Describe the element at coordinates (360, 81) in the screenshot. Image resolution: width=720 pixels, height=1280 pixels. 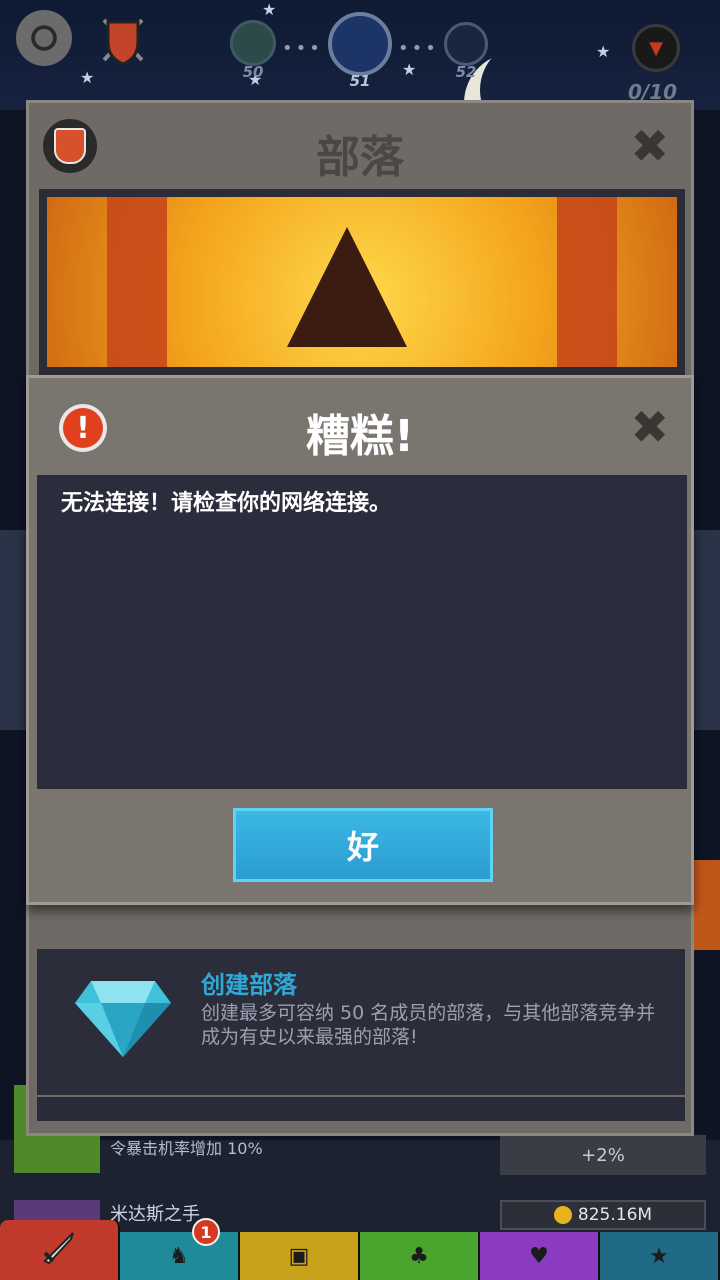
I see `stage-number: 51` at that location.